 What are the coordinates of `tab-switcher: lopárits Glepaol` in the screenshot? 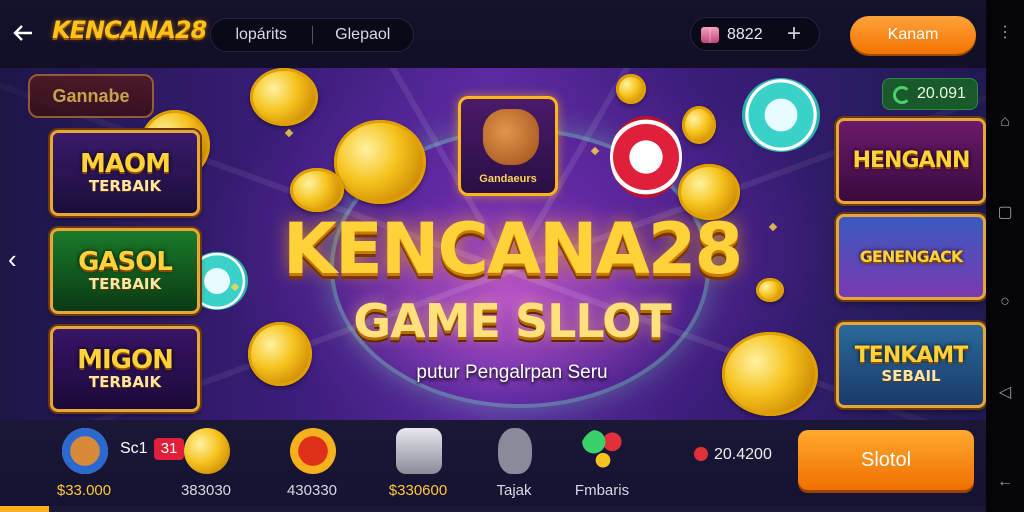 It's located at (312, 35).